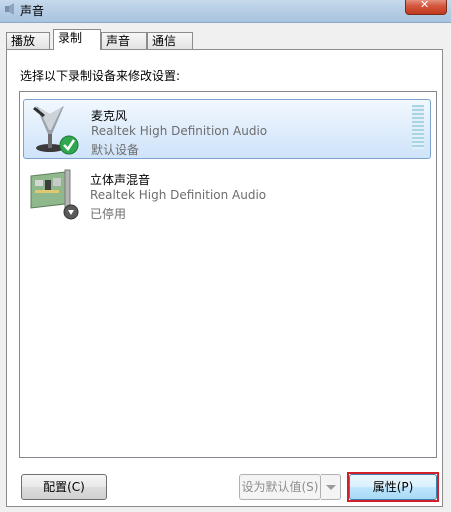 The image size is (451, 512). What do you see at coordinates (115, 150) in the screenshot?
I see `device-status: 默认设备` at bounding box center [115, 150].